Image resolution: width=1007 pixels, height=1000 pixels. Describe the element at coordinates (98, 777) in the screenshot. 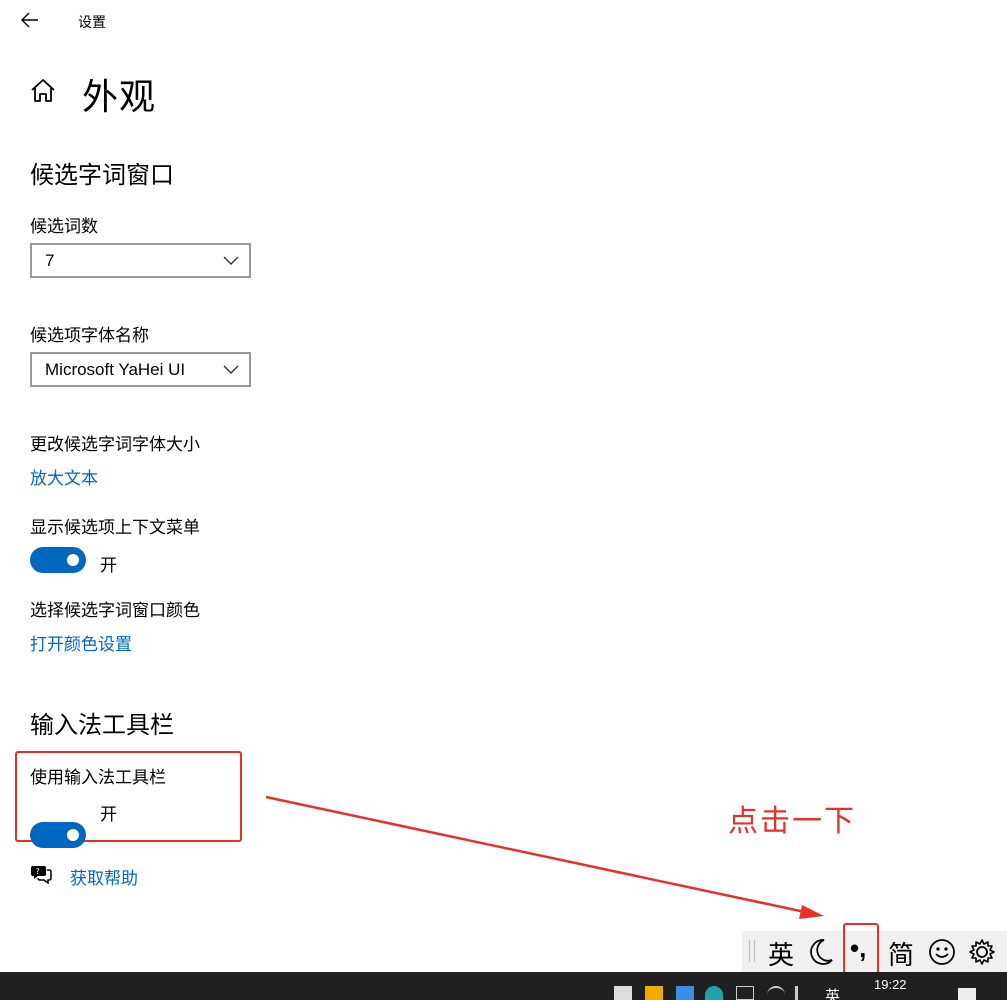

I see `use-toolbar-label: 使用输入法工具栏` at that location.